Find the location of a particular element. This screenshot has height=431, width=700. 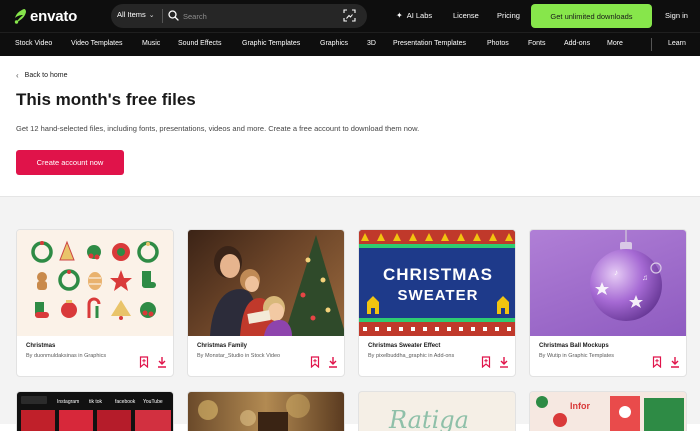

search-category-label: All Items is located at coordinates (131, 14).